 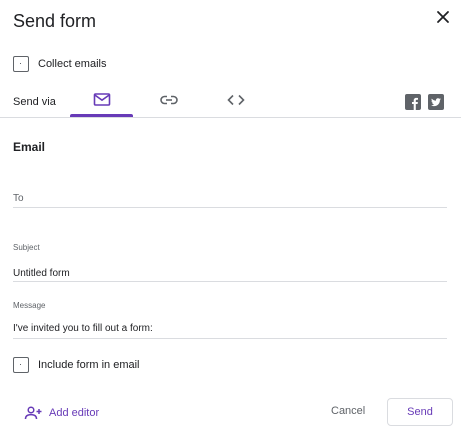 I want to click on link-icon, so click(x=168, y=100).